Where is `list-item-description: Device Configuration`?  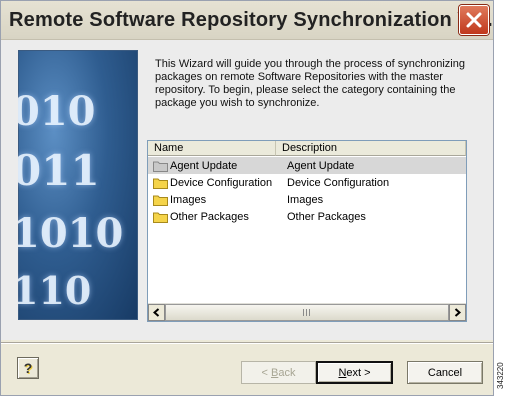 list-item-description: Device Configuration is located at coordinates (338, 182).